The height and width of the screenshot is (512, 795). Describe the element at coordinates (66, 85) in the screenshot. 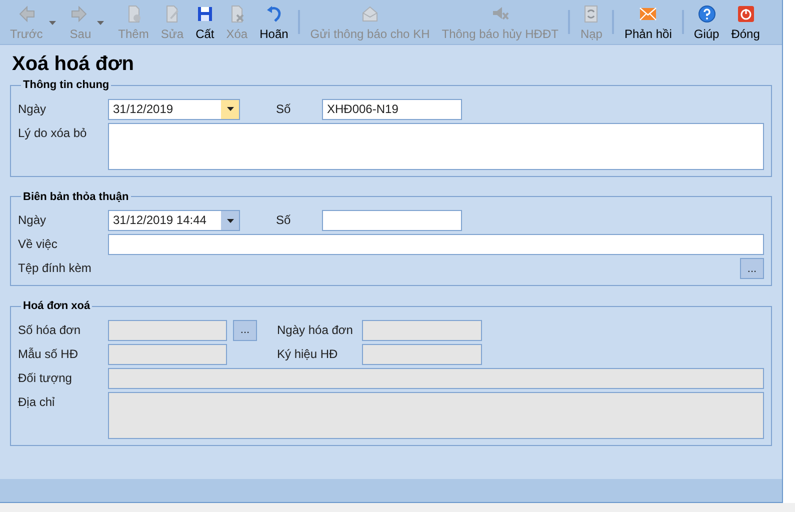

I see `group-title: Thông tin chung` at that location.